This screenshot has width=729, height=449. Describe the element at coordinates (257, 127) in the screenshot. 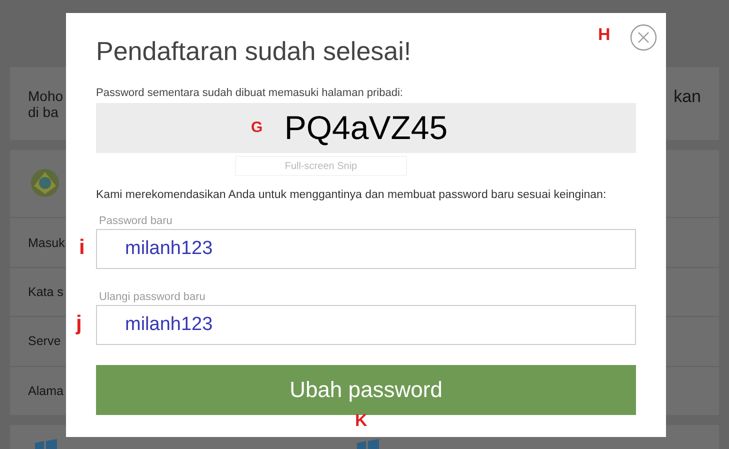

I see `annotation-marker: G` at that location.